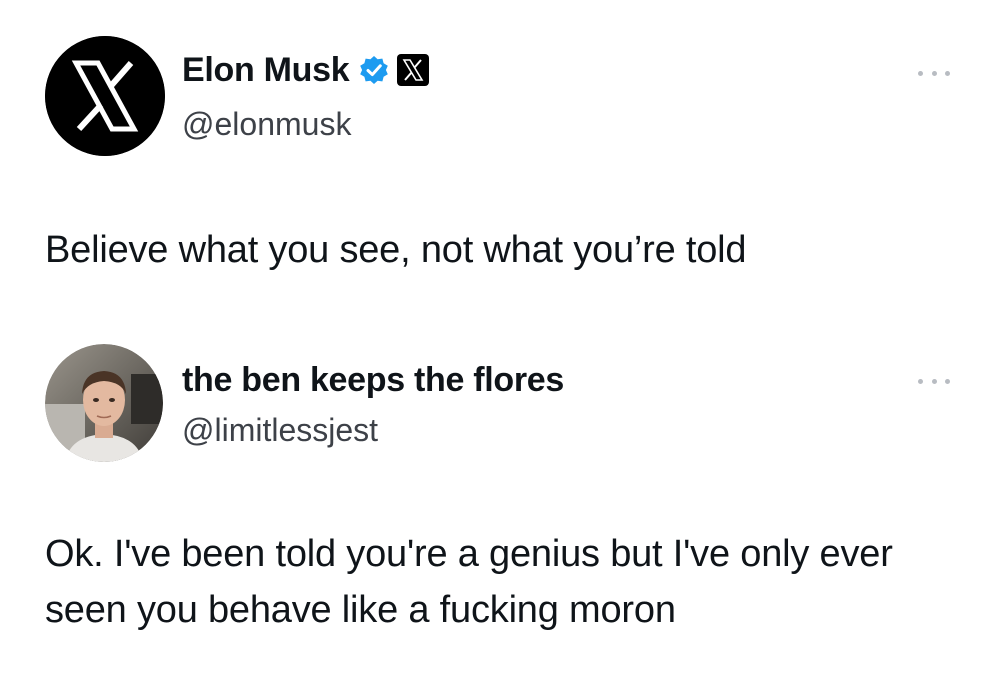 The width and height of the screenshot is (1000, 678). I want to click on display-name: the ben keeps the flores, so click(373, 380).